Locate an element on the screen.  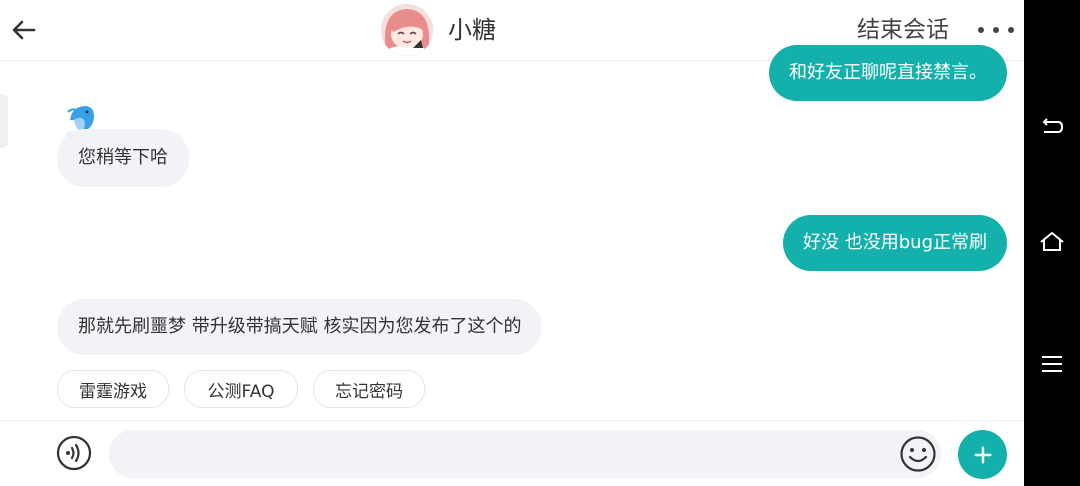
message-text: 好没 也没用bug正常刷 is located at coordinates (895, 242).